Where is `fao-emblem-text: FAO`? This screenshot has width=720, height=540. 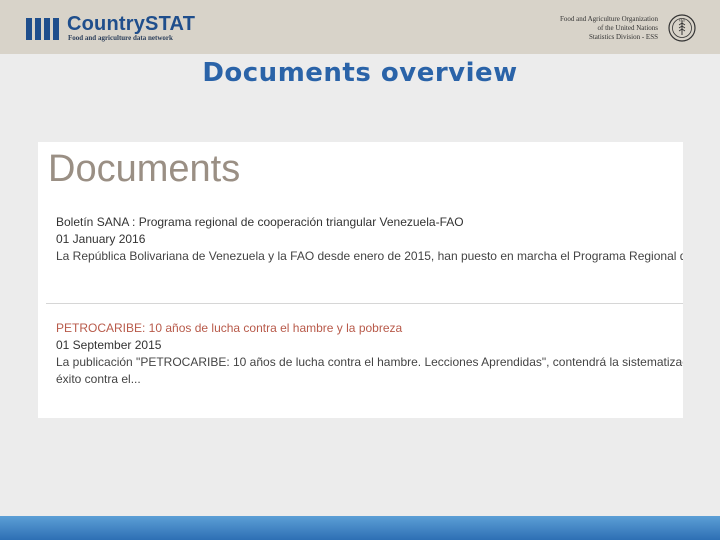
fao-emblem-text: FAO is located at coordinates (682, 21).